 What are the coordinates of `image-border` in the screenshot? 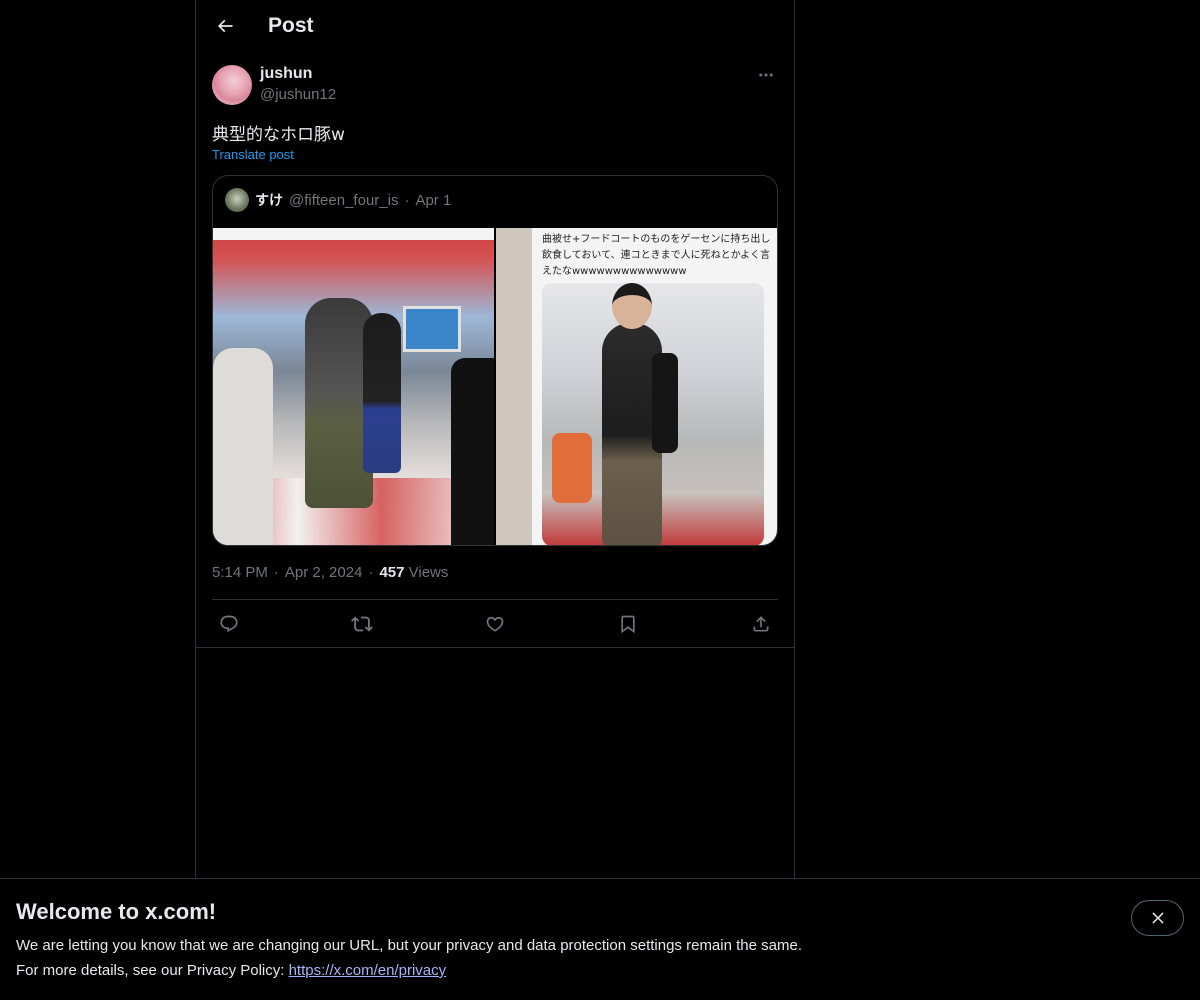 It's located at (353, 234).